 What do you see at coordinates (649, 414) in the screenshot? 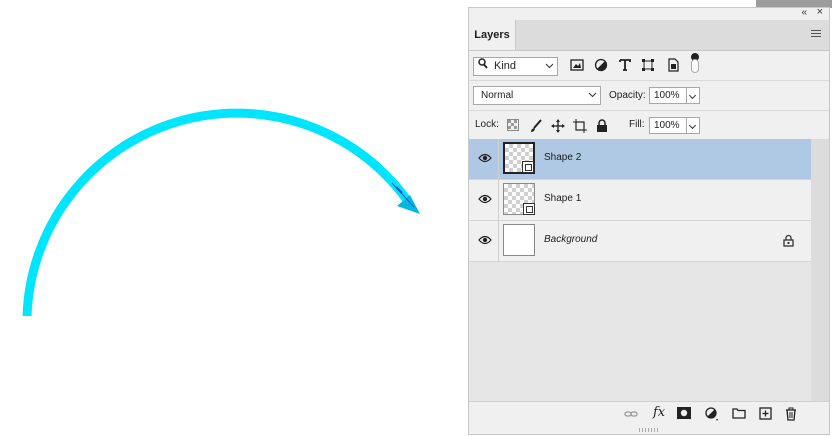
I see `layers-footer-toolbar: fx` at bounding box center [649, 414].